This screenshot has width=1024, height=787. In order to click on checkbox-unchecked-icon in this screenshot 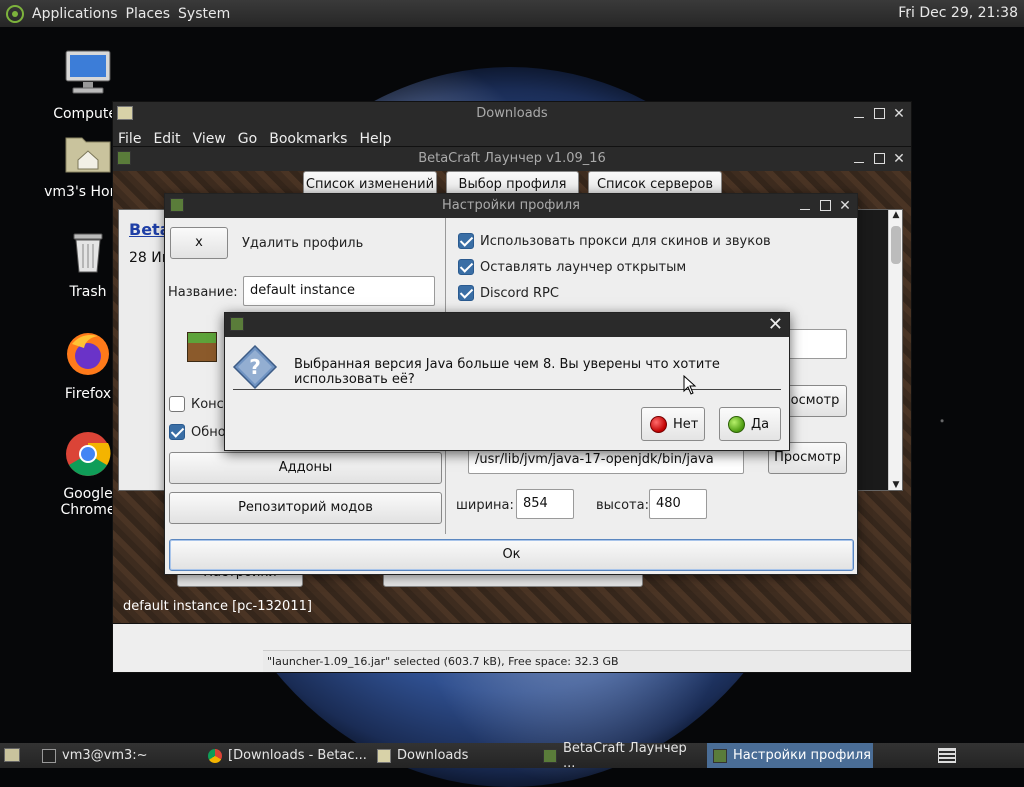, I will do `click(177, 404)`.